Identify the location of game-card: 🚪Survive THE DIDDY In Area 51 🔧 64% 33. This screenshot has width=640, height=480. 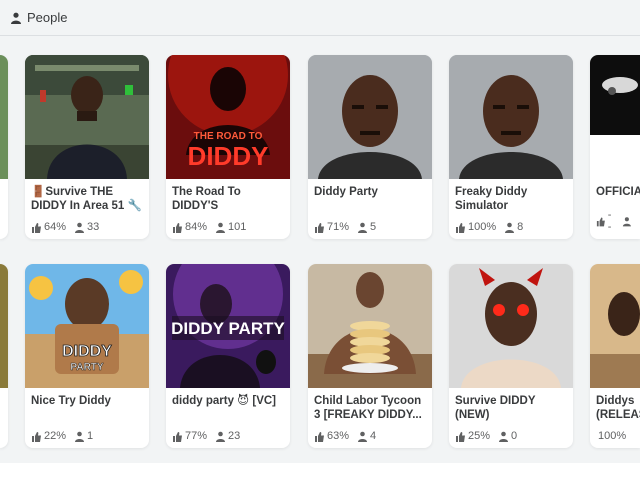
(87, 147).